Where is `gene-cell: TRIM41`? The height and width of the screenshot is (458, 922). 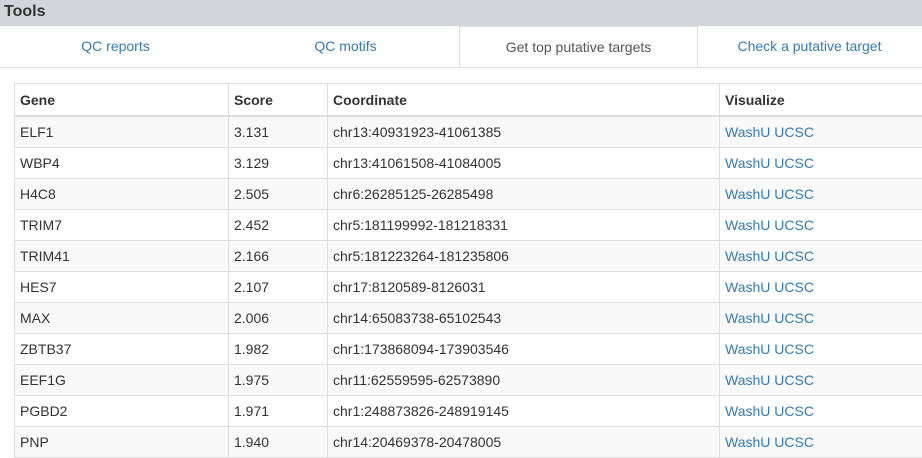
gene-cell: TRIM41 is located at coordinates (121, 256).